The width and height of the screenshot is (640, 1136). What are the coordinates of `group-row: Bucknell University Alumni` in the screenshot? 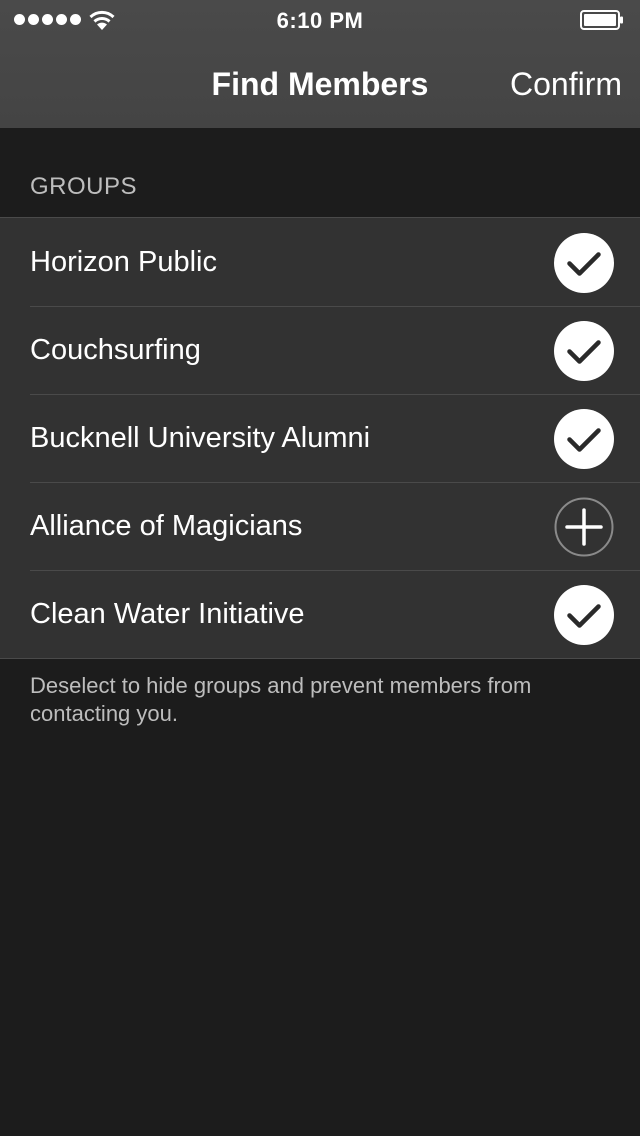 It's located at (320, 438).